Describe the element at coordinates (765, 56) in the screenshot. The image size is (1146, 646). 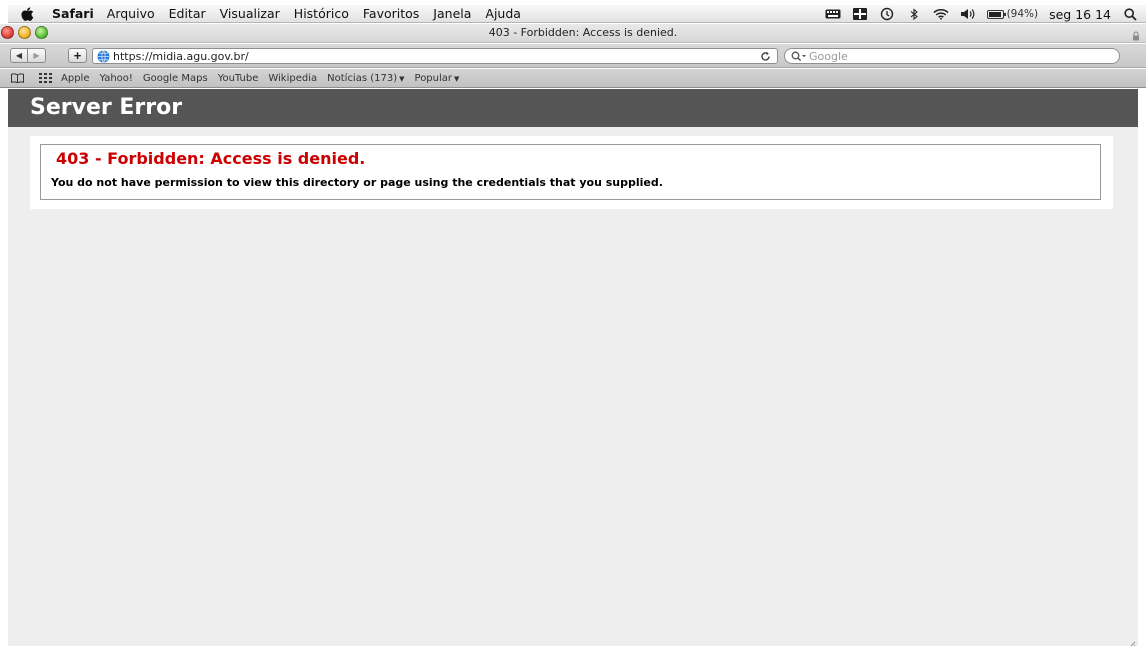
I see `reload-icon` at that location.